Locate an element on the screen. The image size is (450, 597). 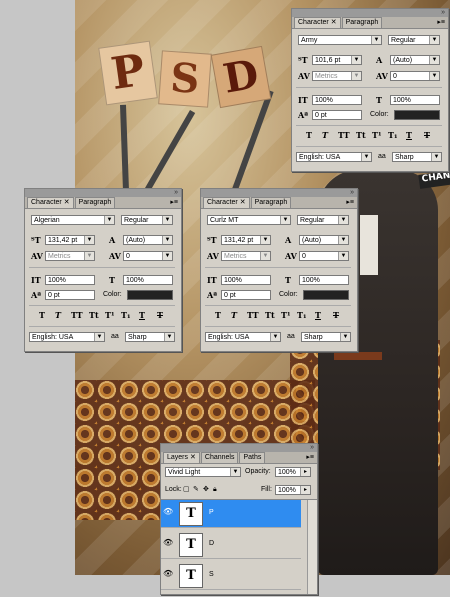
letter-p: P is located at coordinates (128, 73).